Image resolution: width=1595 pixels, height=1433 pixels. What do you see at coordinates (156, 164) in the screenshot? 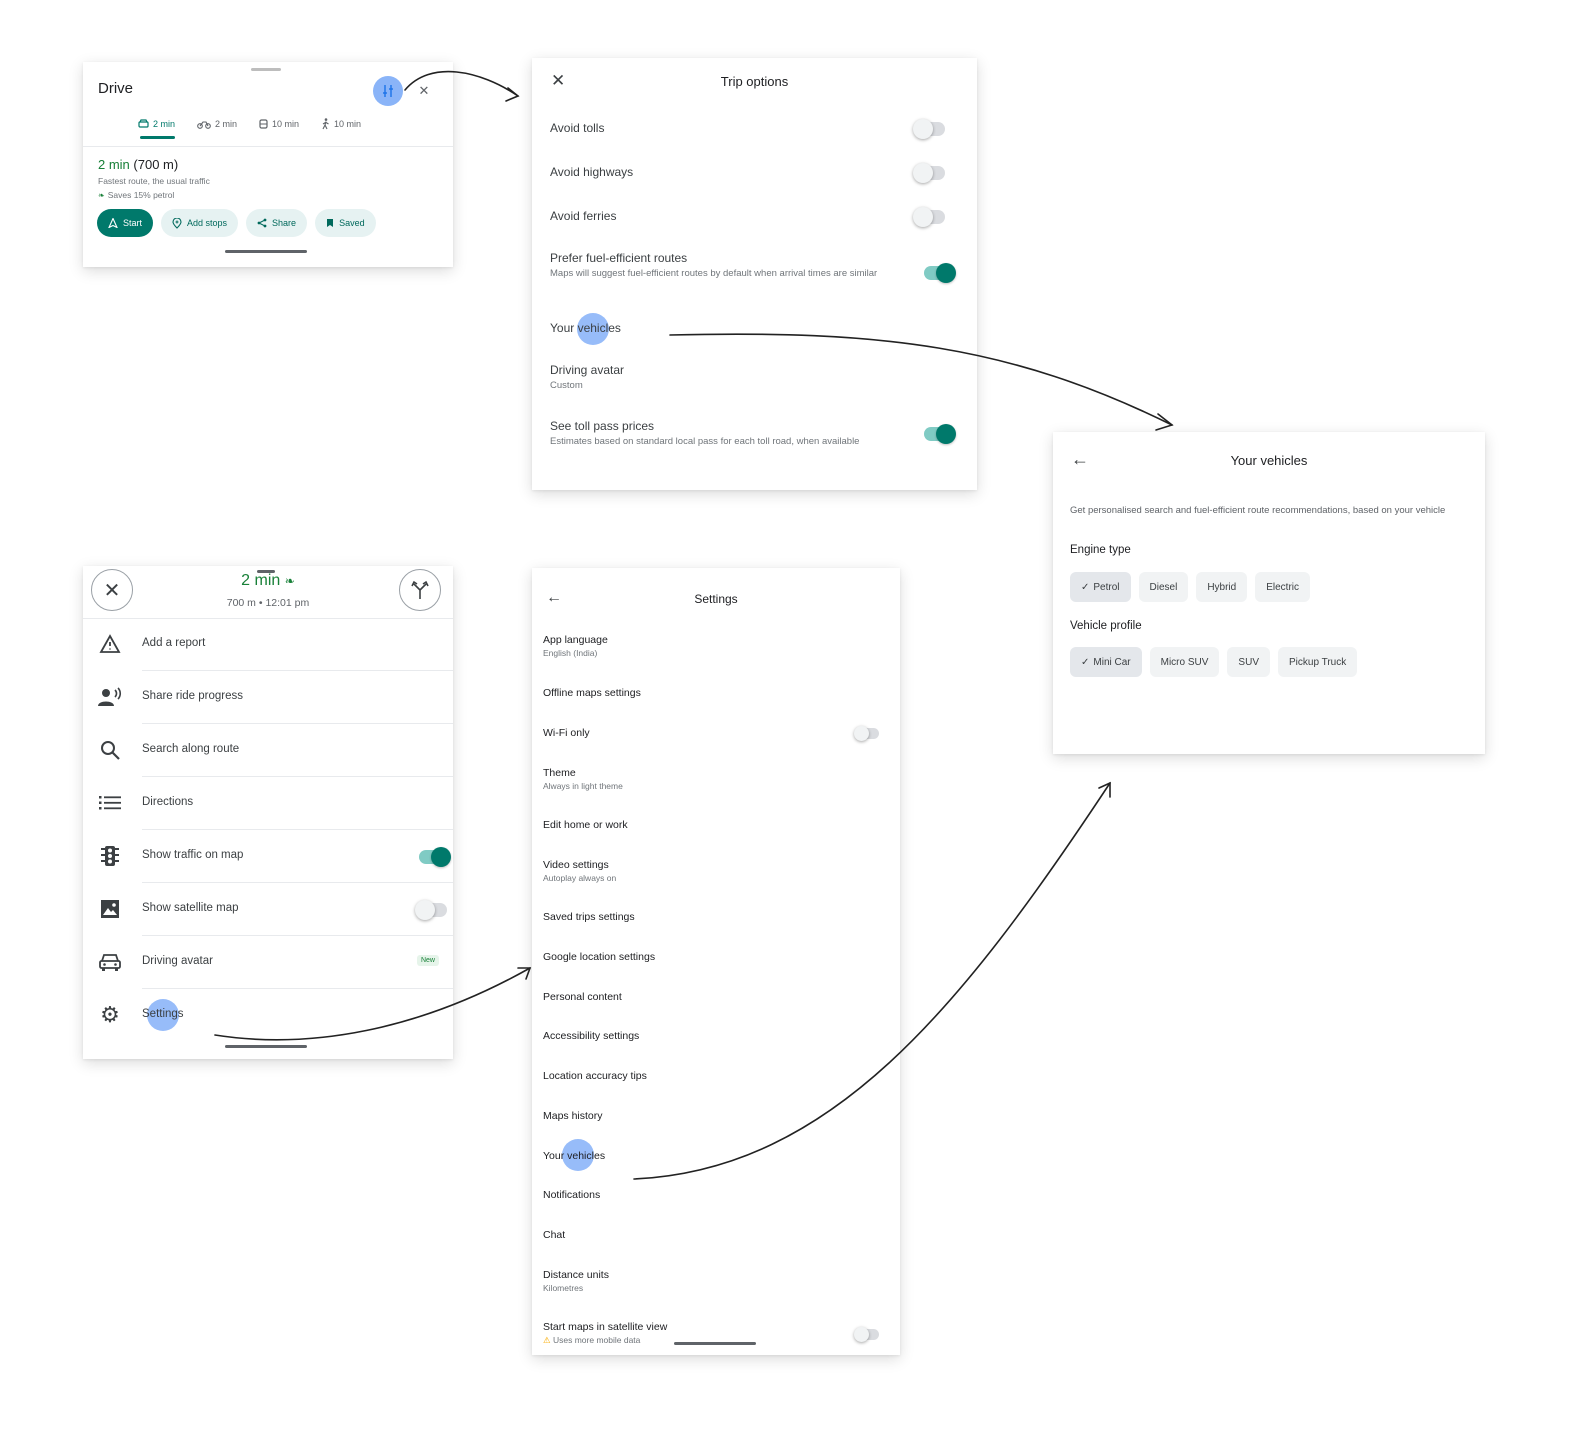
I see `route-distance: (700 m)` at bounding box center [156, 164].